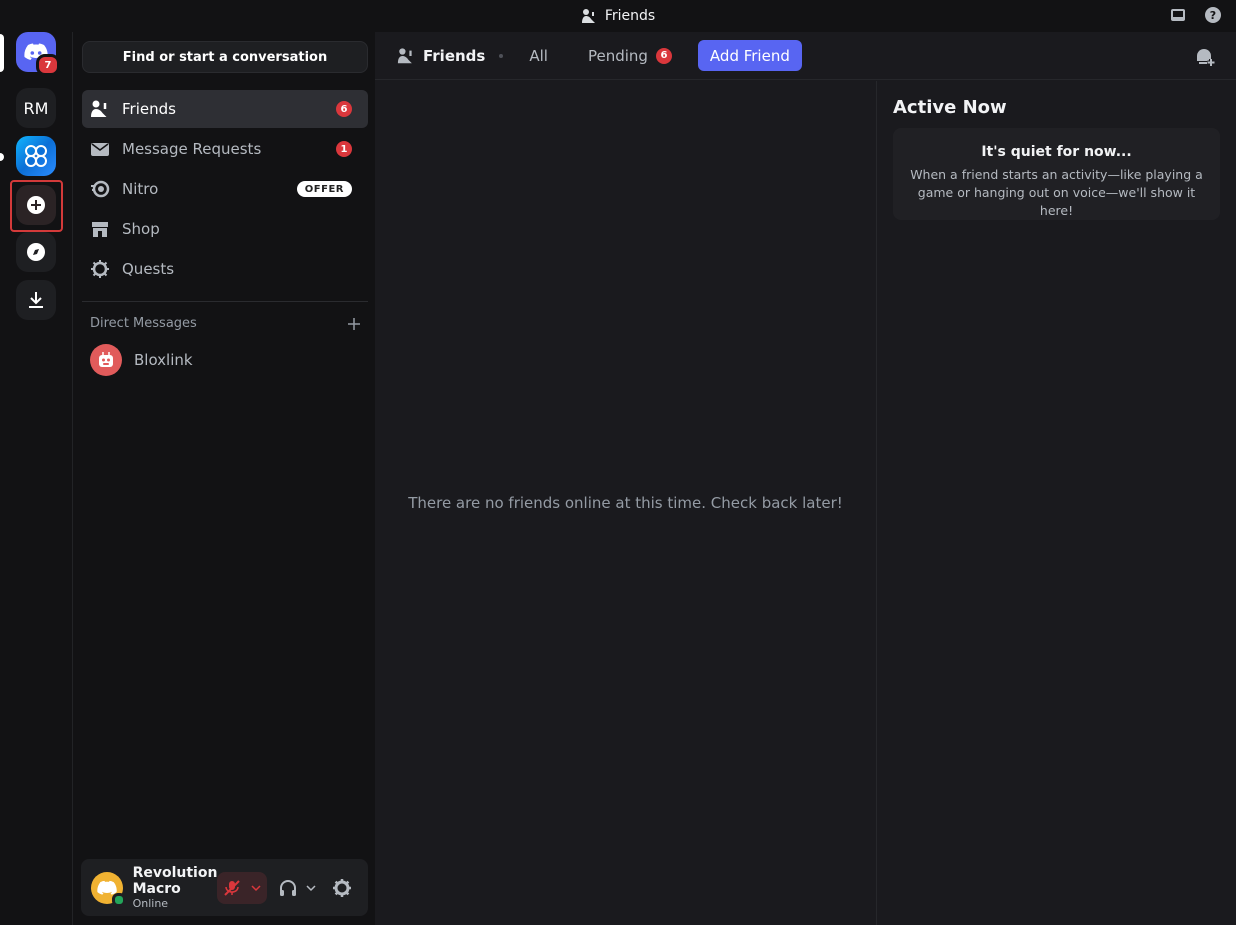 Image resolution: width=1236 pixels, height=925 pixels. What do you see at coordinates (617, 55) in the screenshot?
I see `tab-label: Pending` at bounding box center [617, 55].